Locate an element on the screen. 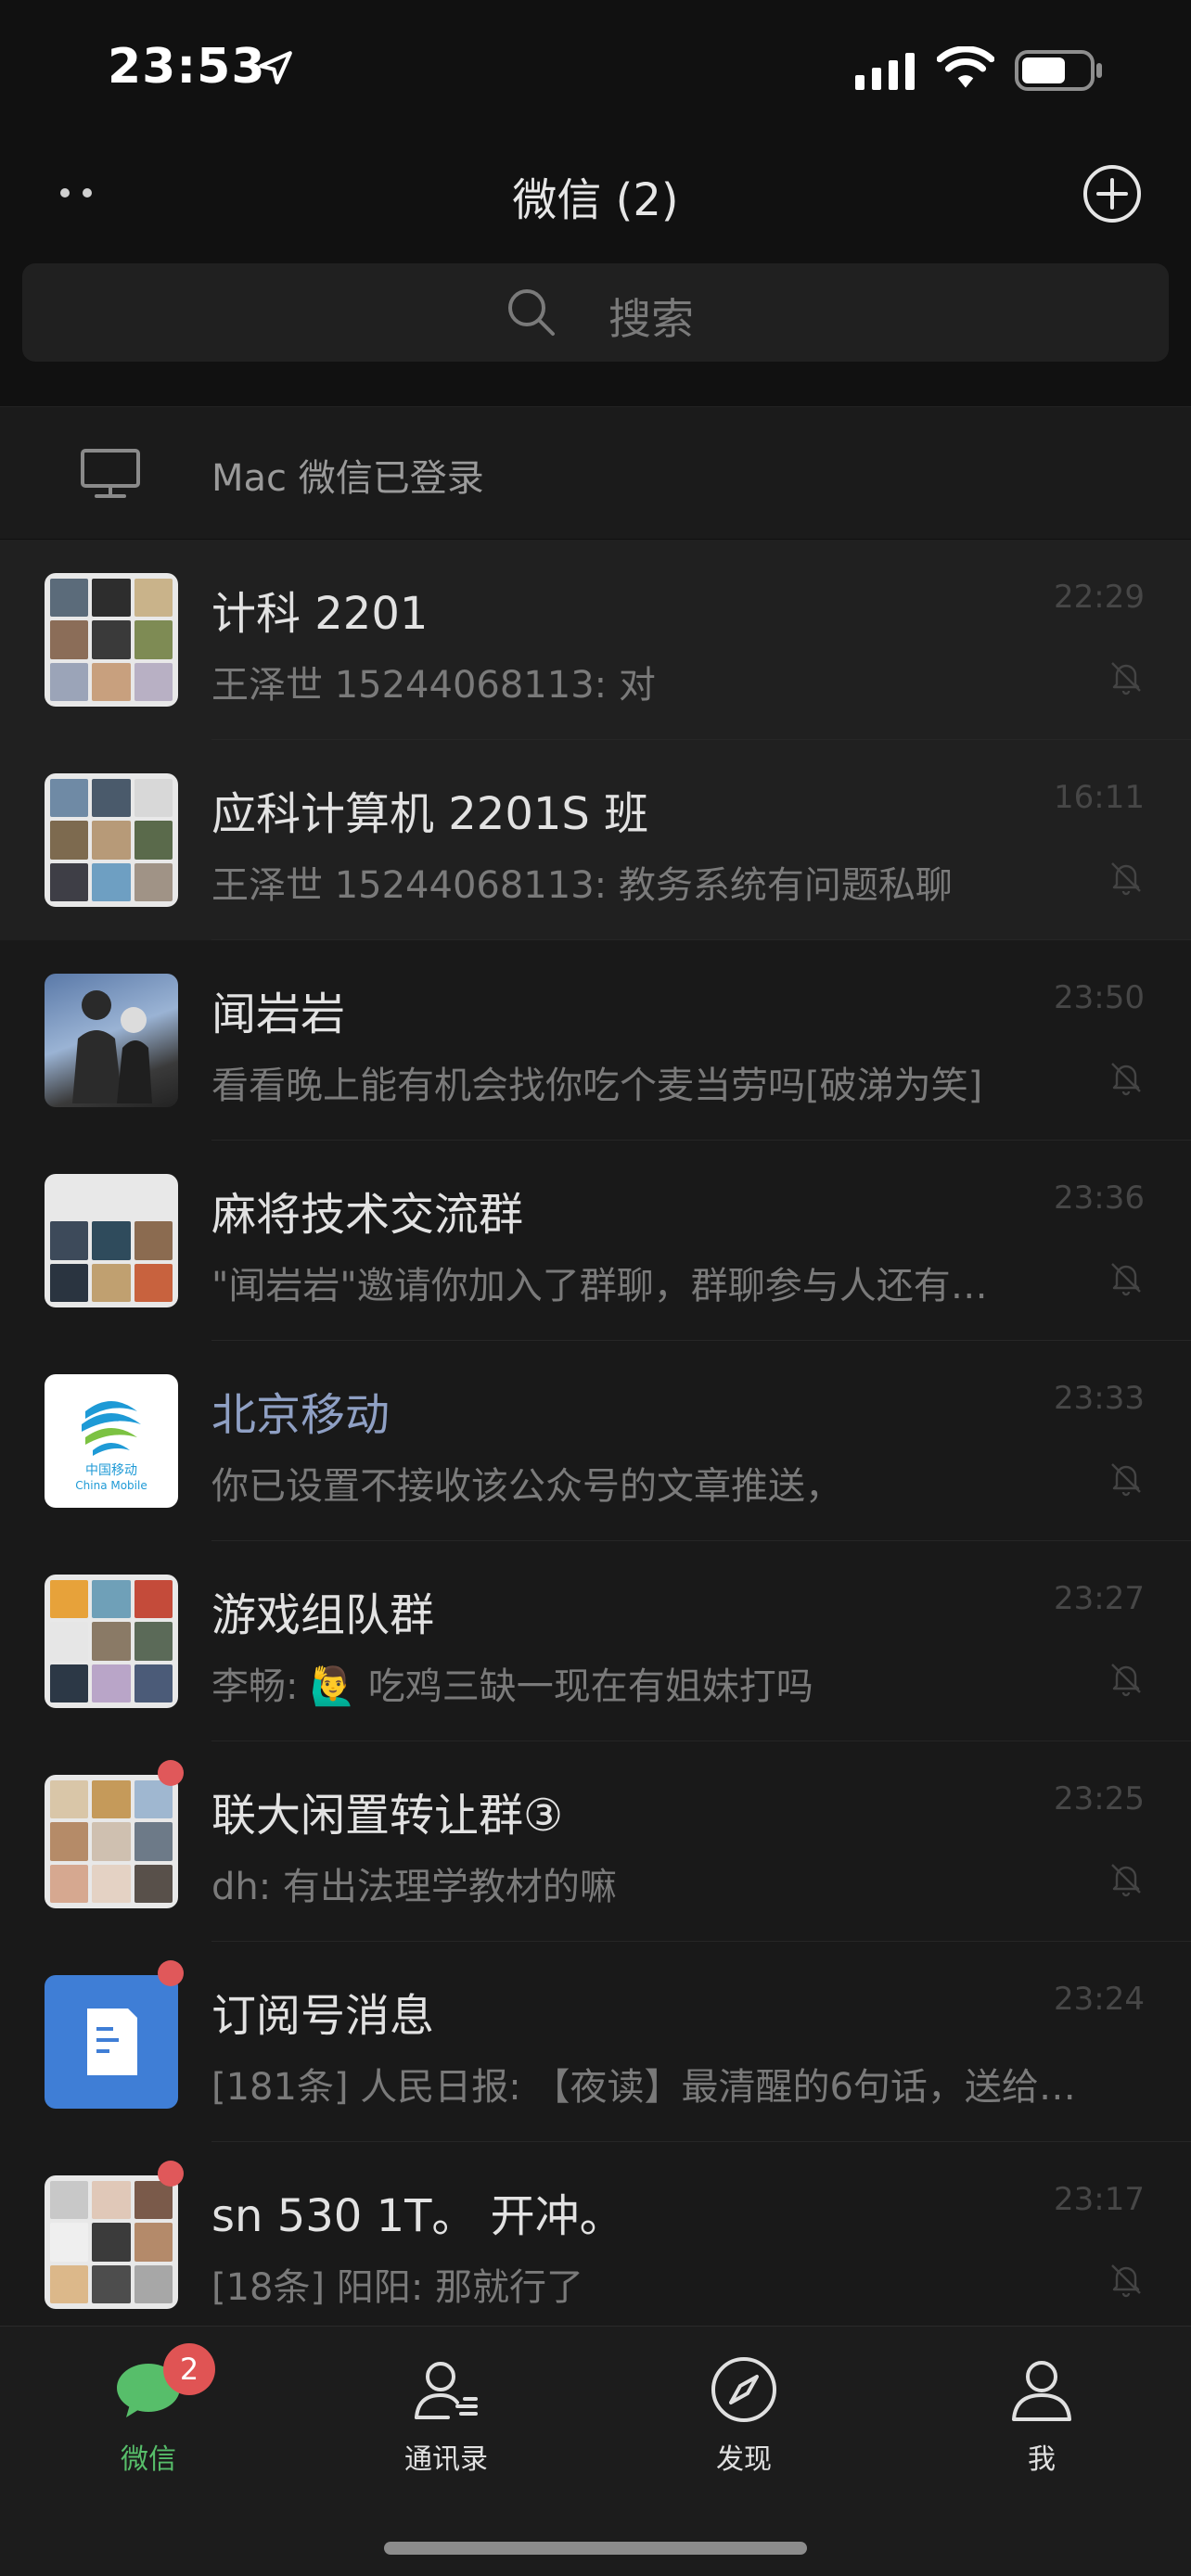 This screenshot has width=1191, height=2576. chat-row: 订阅号消息 [181条] 人民日报: 【夜读】最清醒的6句话，送给… 23:24 is located at coordinates (595, 2042).